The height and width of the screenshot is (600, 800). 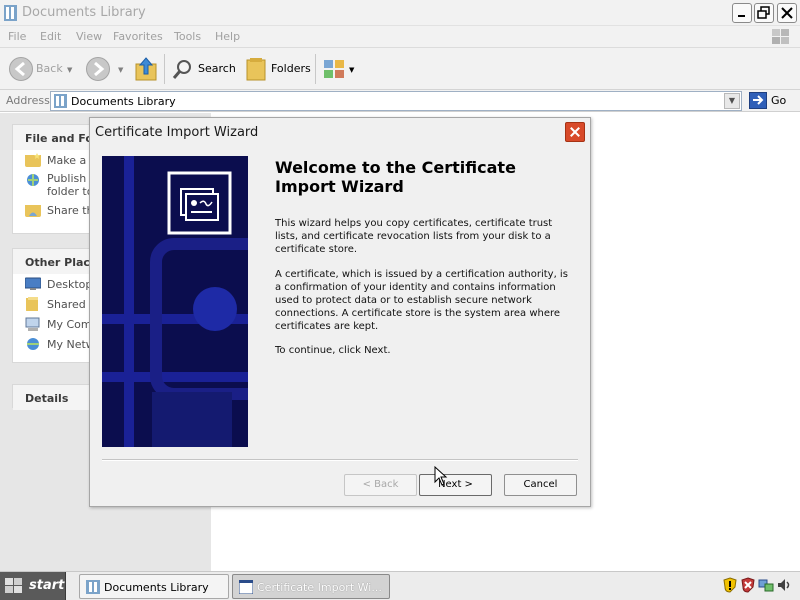 I want to click on menu-edit: Edit, so click(x=50, y=36).